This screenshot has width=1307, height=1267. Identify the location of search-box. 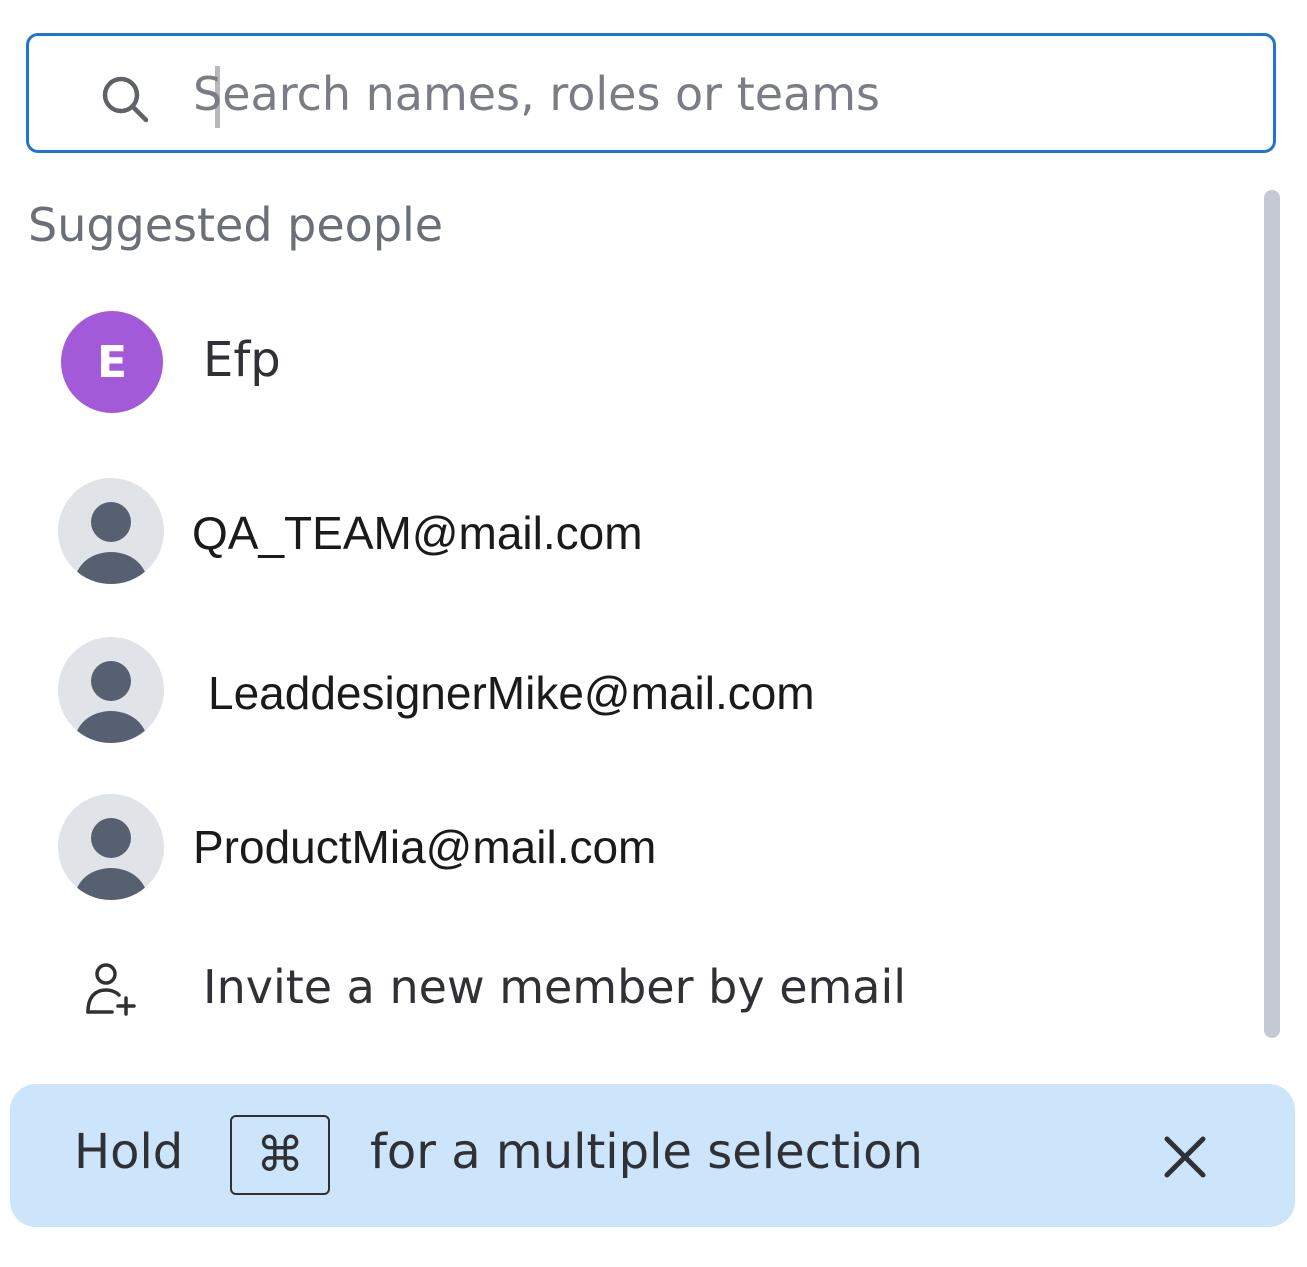
(651, 93).